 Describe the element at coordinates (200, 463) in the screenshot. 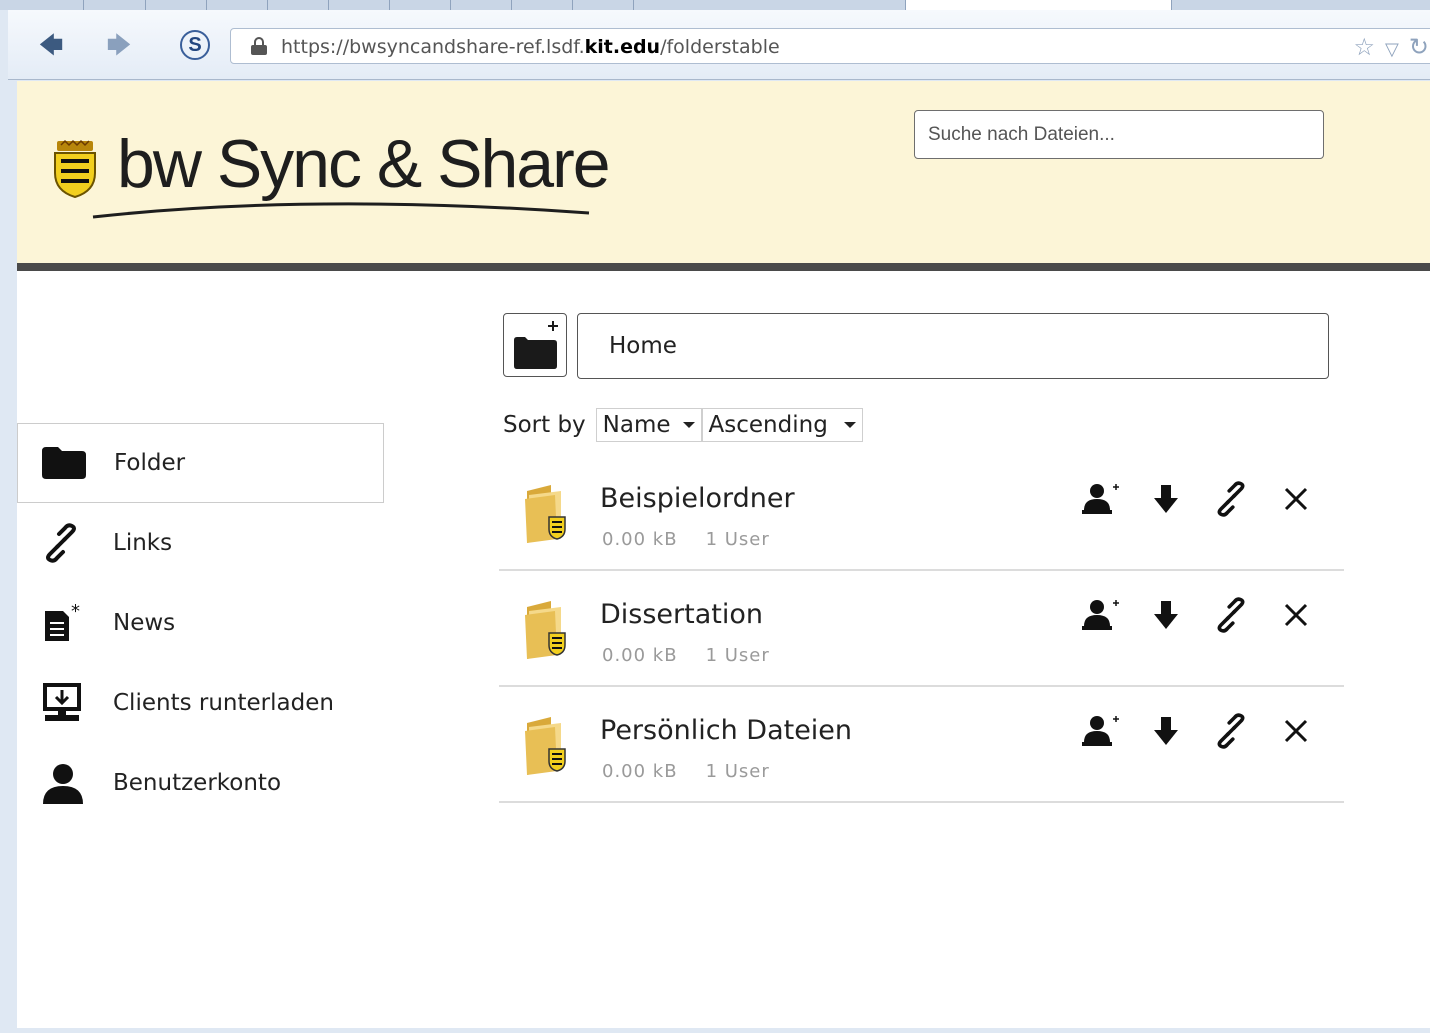

I see `sidebar-item-folder: Folder` at that location.